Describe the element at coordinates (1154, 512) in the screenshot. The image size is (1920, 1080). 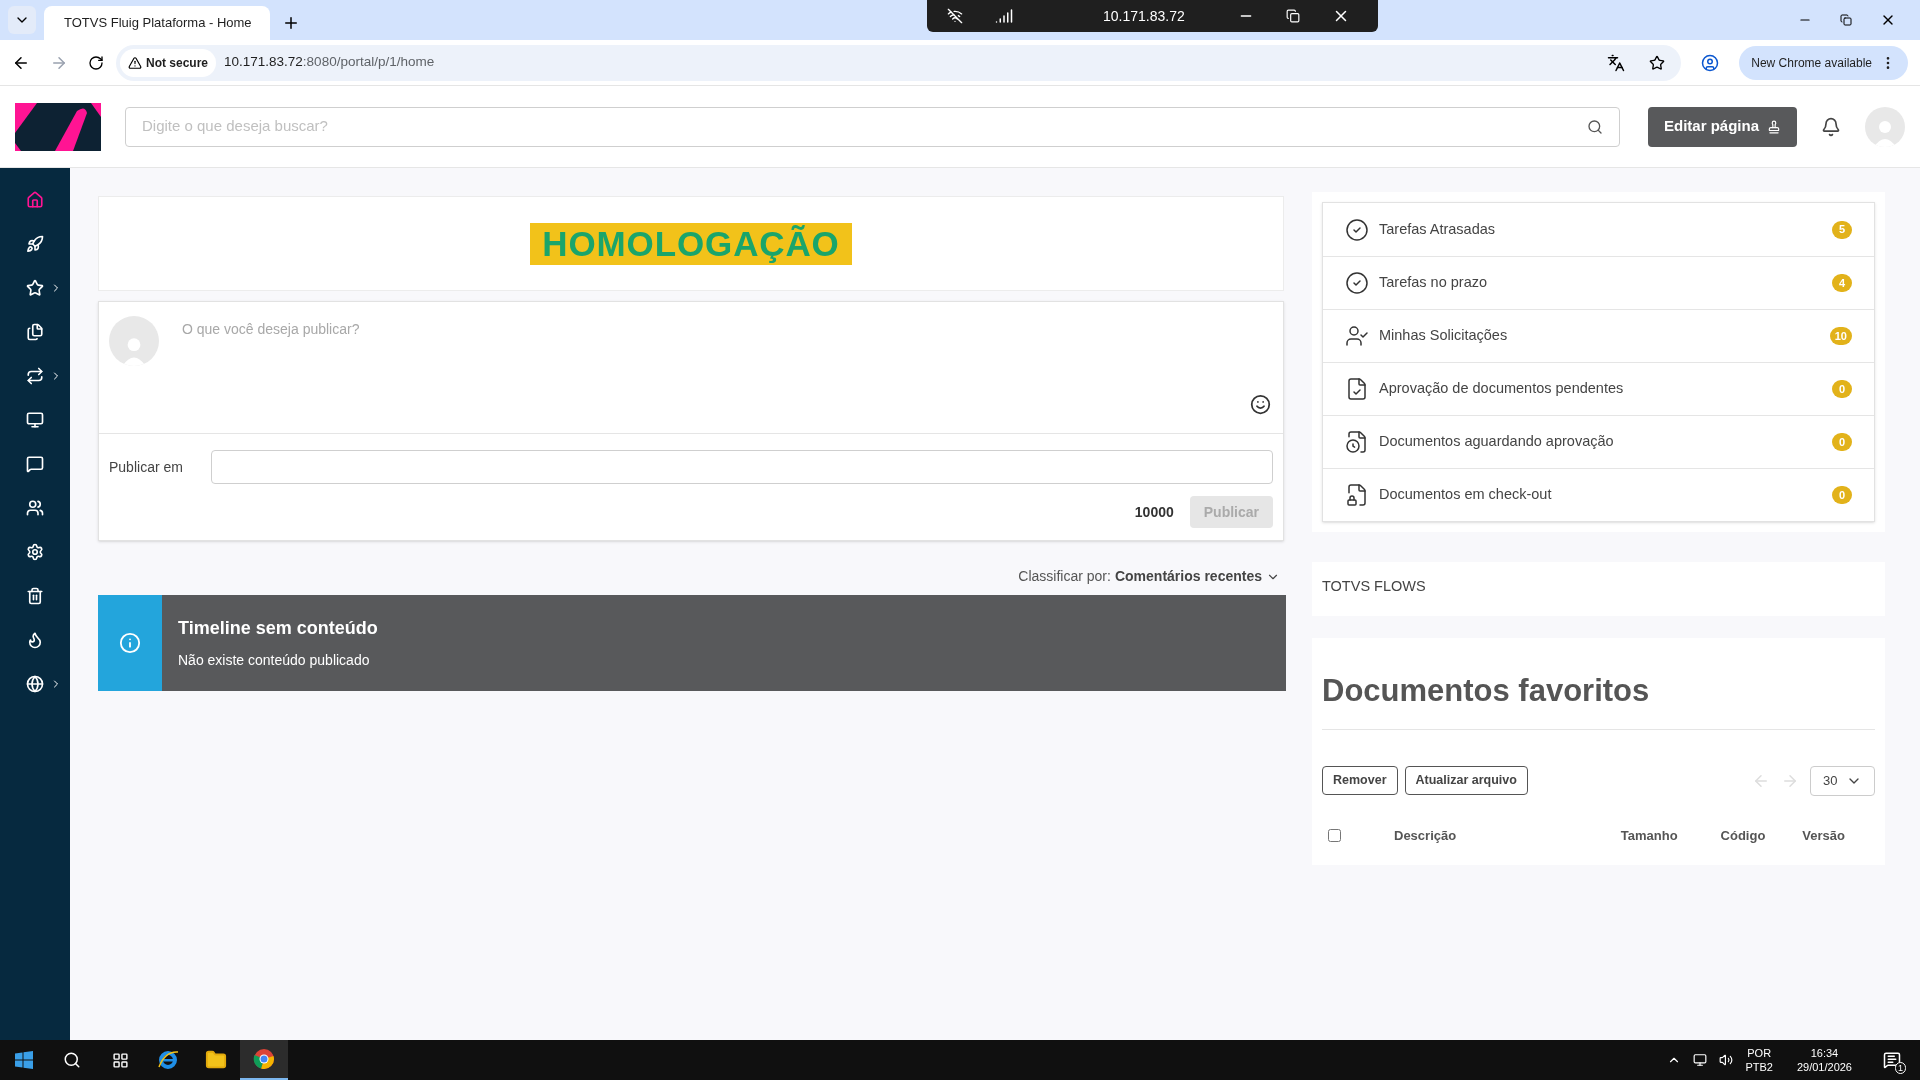
I see `character-count: 10000` at that location.